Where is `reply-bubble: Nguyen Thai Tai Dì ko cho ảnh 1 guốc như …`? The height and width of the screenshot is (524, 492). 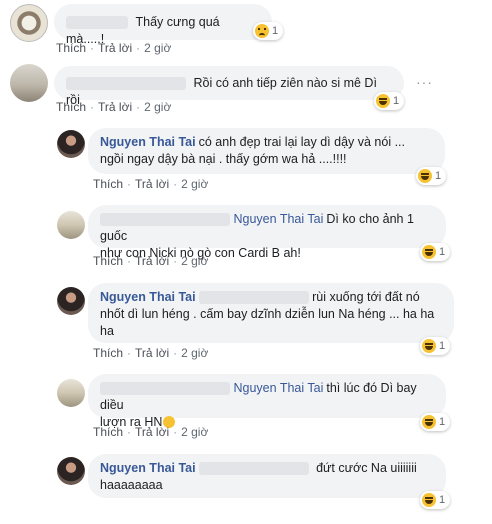 reply-bubble: Nguyen Thai Tai Dì ko cho ảnh 1 guốc như … is located at coordinates (267, 232).